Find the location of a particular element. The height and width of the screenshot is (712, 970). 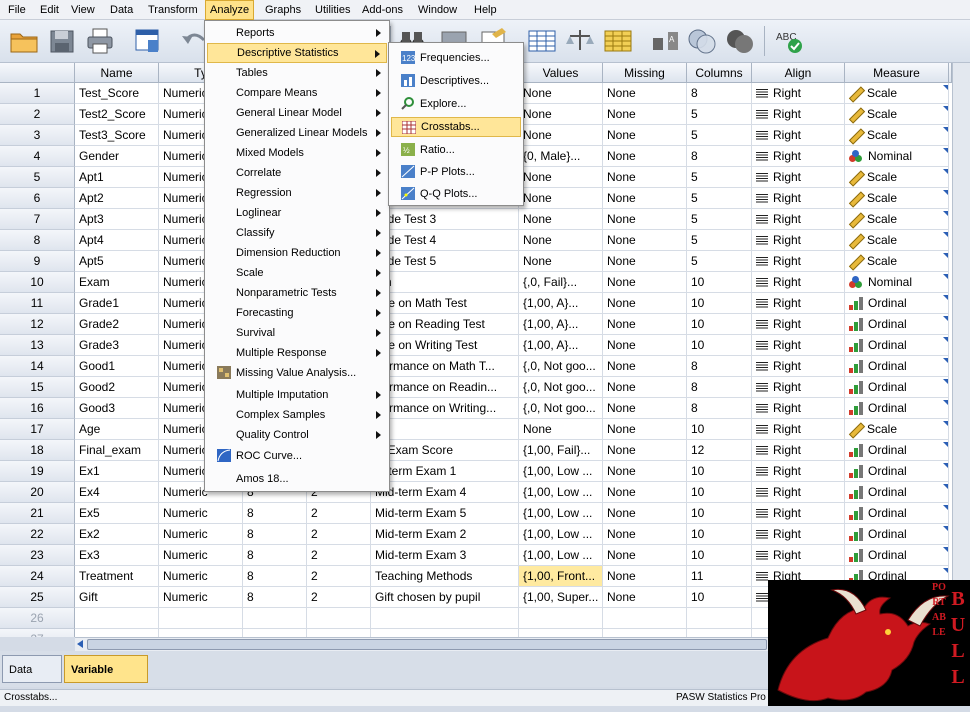

analyze-item-survival: Survival is located at coordinates (297, 333).